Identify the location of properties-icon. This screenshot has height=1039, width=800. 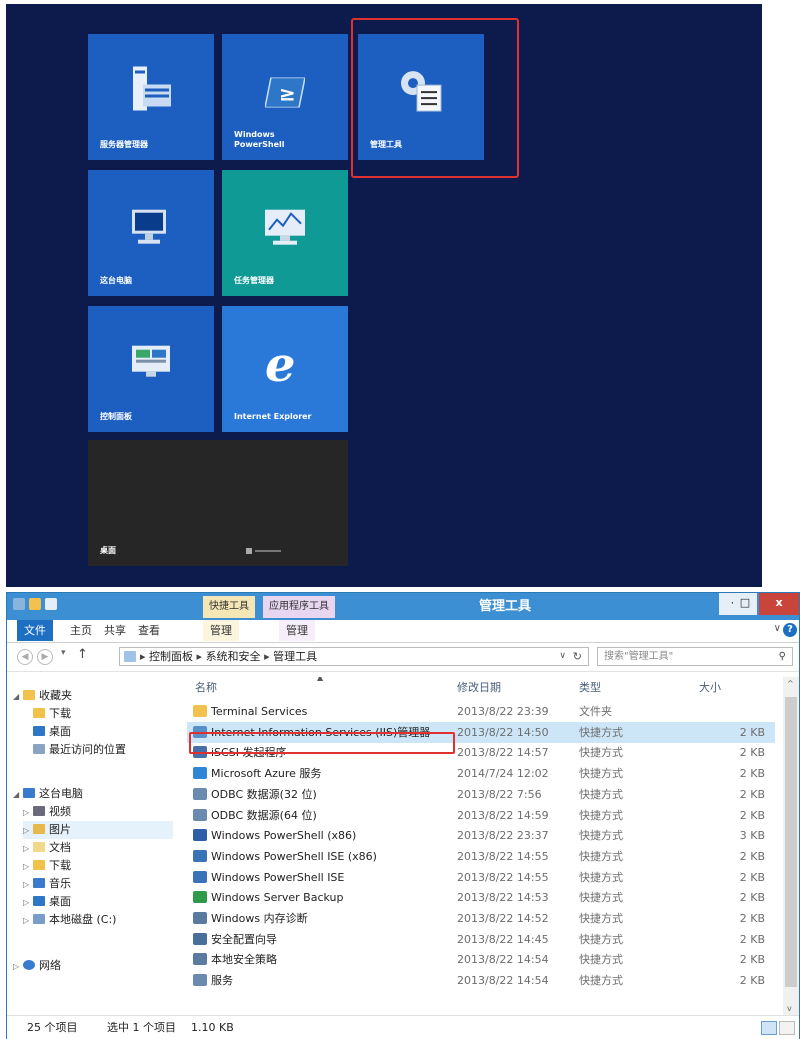
(51, 604).